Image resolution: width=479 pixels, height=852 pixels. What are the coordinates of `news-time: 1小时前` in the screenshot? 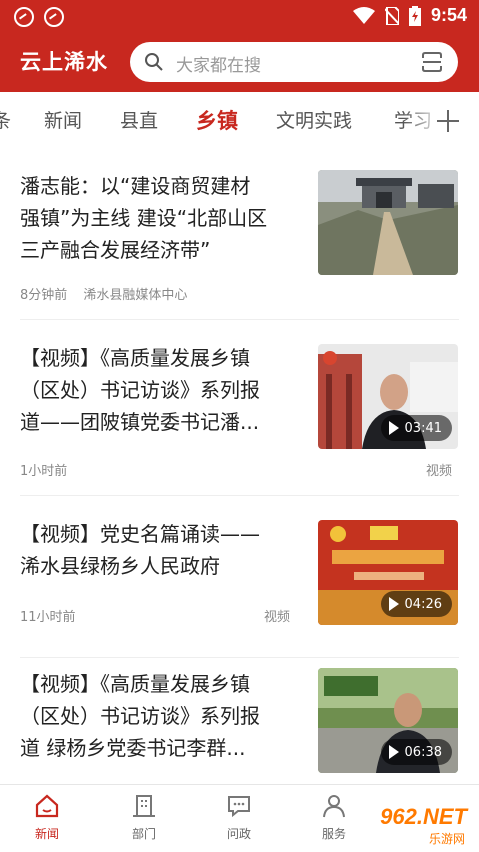 It's located at (44, 471).